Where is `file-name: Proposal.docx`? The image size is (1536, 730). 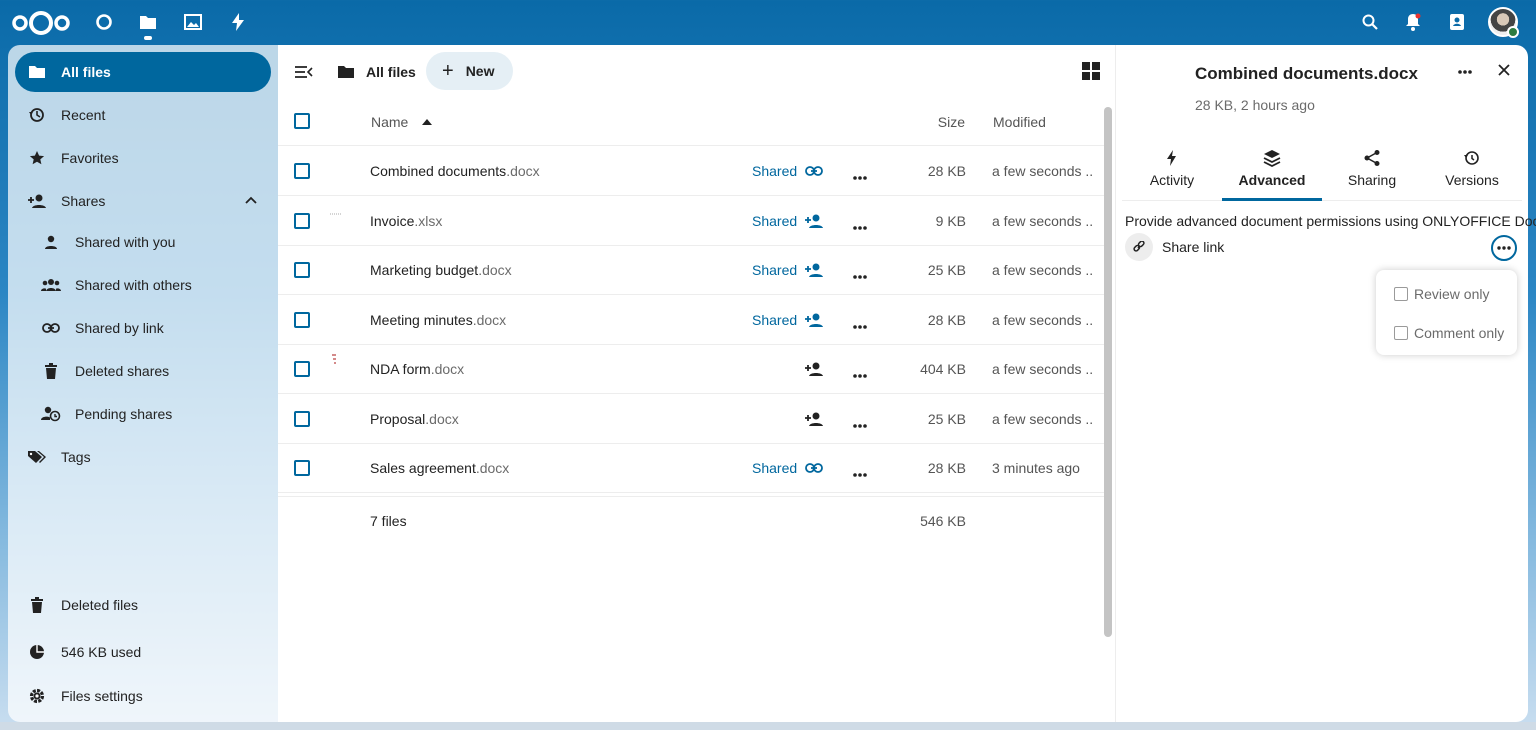
file-name: Proposal.docx is located at coordinates (414, 419).